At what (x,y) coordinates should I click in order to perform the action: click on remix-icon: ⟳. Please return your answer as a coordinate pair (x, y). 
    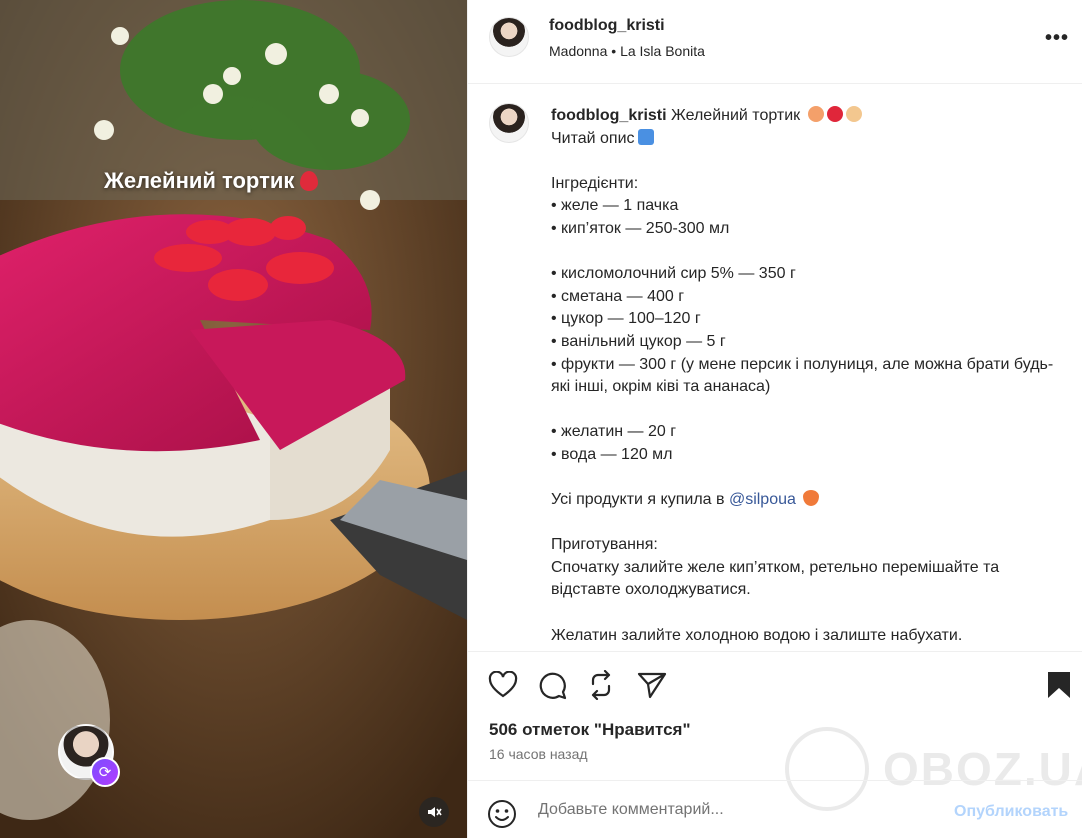
    Looking at the image, I should click on (105, 772).